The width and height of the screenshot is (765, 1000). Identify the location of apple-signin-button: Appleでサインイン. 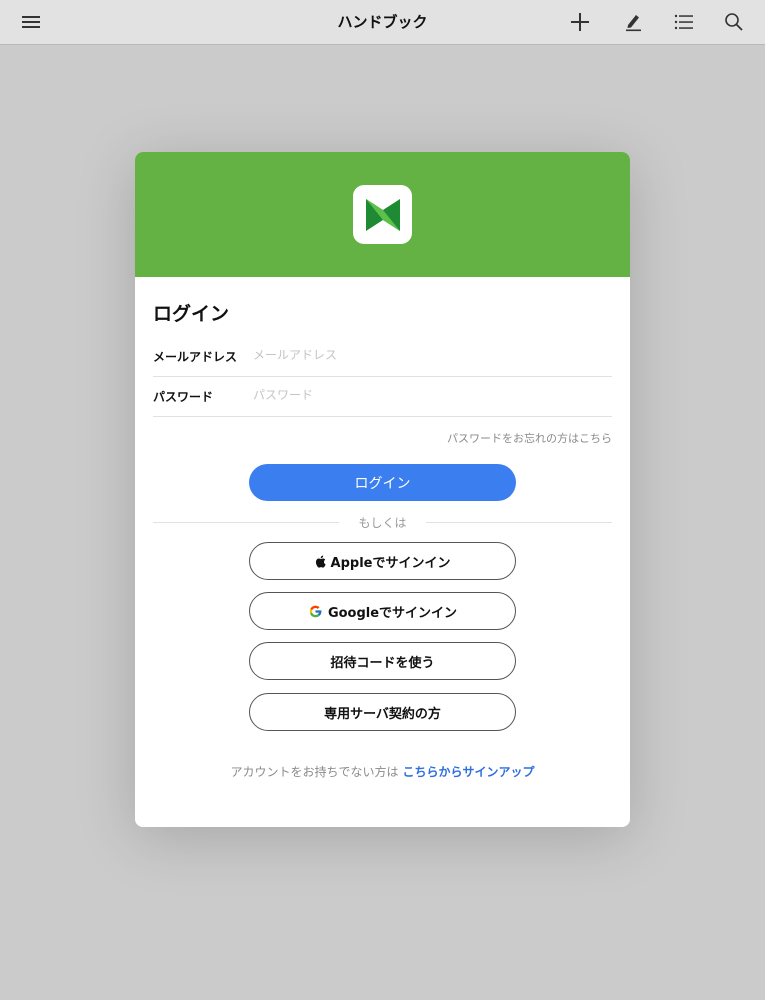
(382, 561).